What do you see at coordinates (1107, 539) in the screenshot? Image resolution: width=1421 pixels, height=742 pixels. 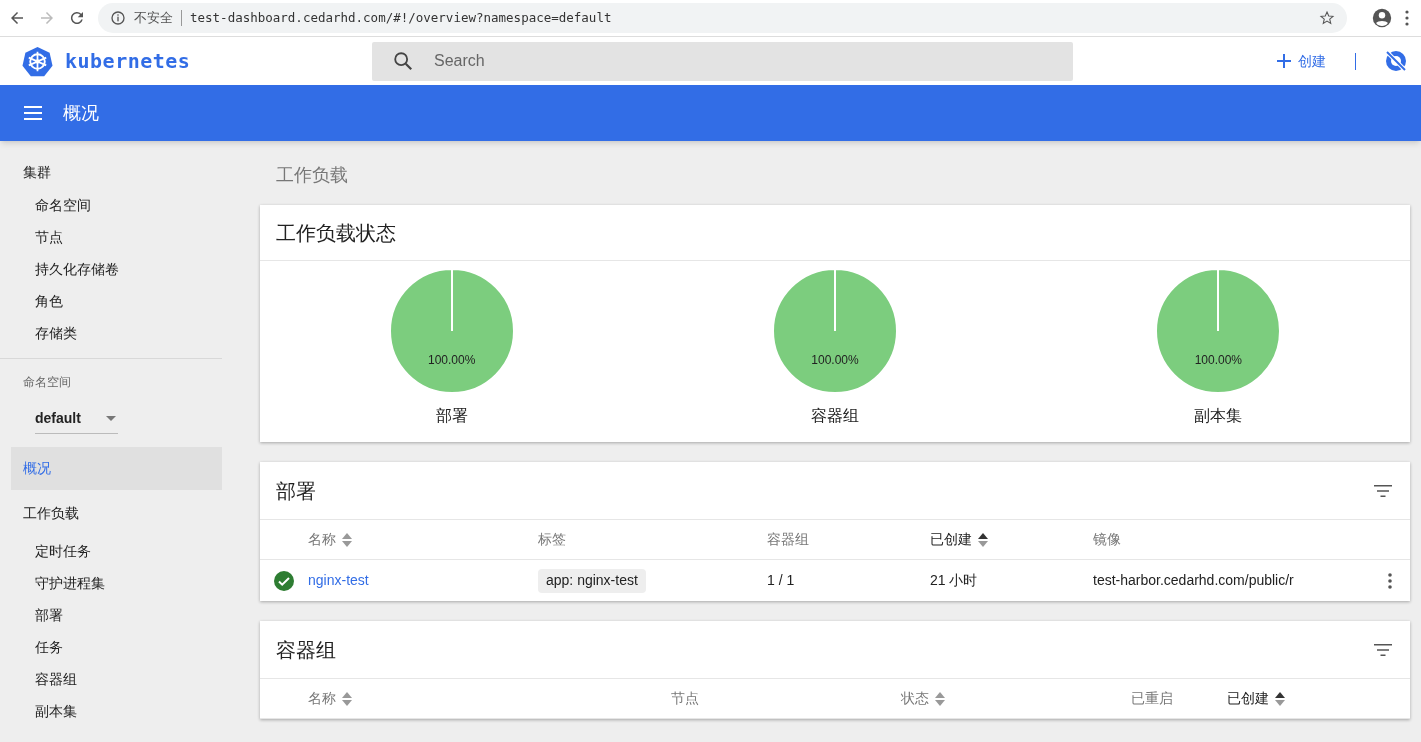 I see `column-header: 镜像` at bounding box center [1107, 539].